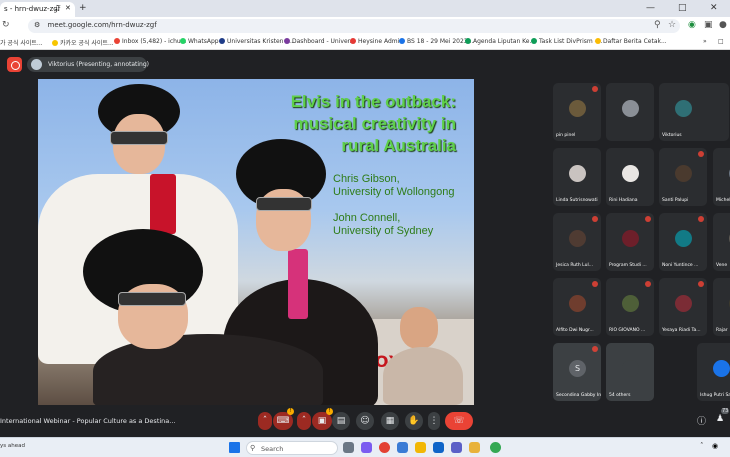  What do you see at coordinates (419, 328) in the screenshot?
I see `slide-bystander` at bounding box center [419, 328].